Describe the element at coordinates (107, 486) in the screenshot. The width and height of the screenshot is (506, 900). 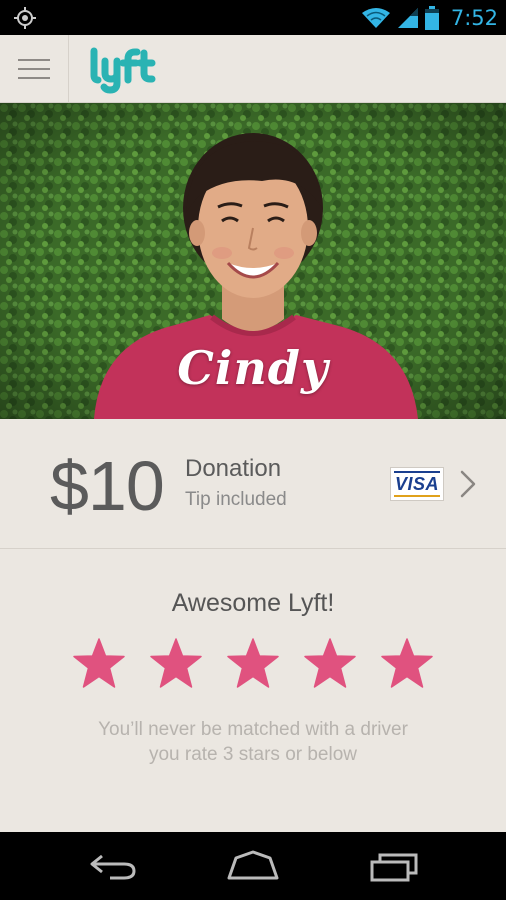
I see `payment-amount: $10` at that location.